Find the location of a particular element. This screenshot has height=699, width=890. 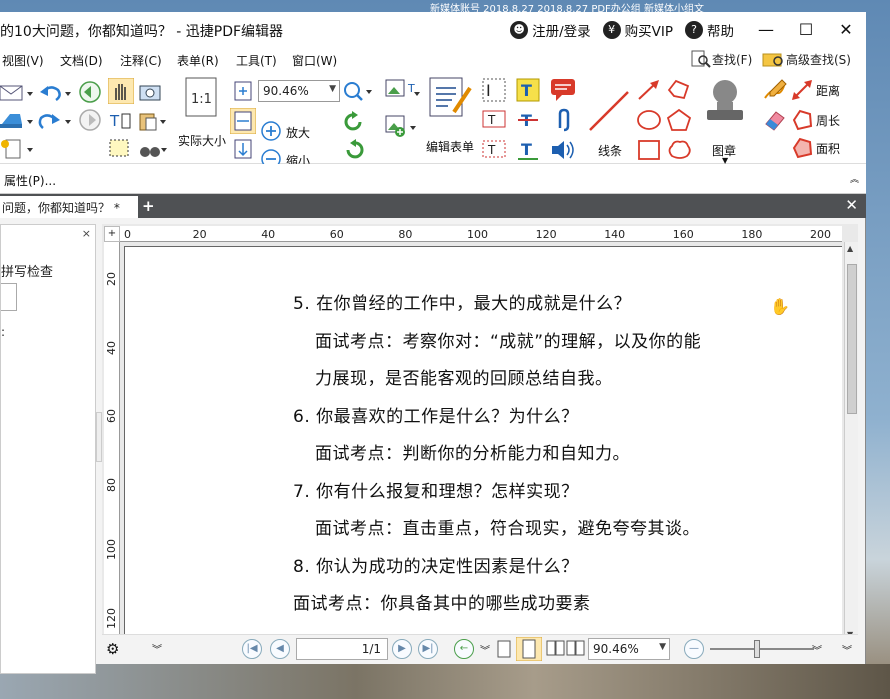

menu-comment: 注释(C) is located at coordinates (141, 60).